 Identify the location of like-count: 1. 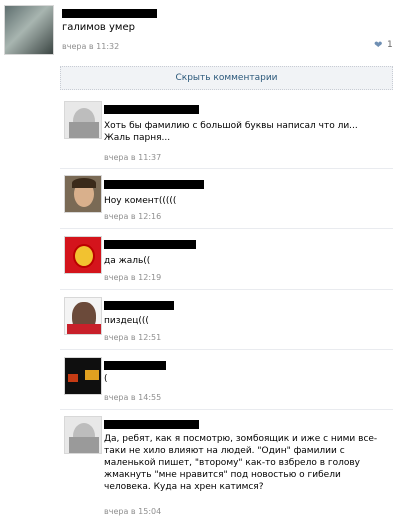
(390, 45).